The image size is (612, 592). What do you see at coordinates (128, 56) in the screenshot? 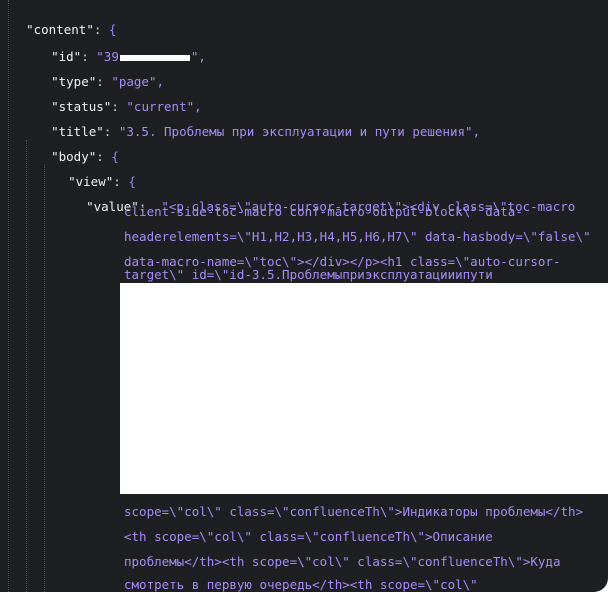
I see `json-line-id: "id": "39 ",` at bounding box center [128, 56].